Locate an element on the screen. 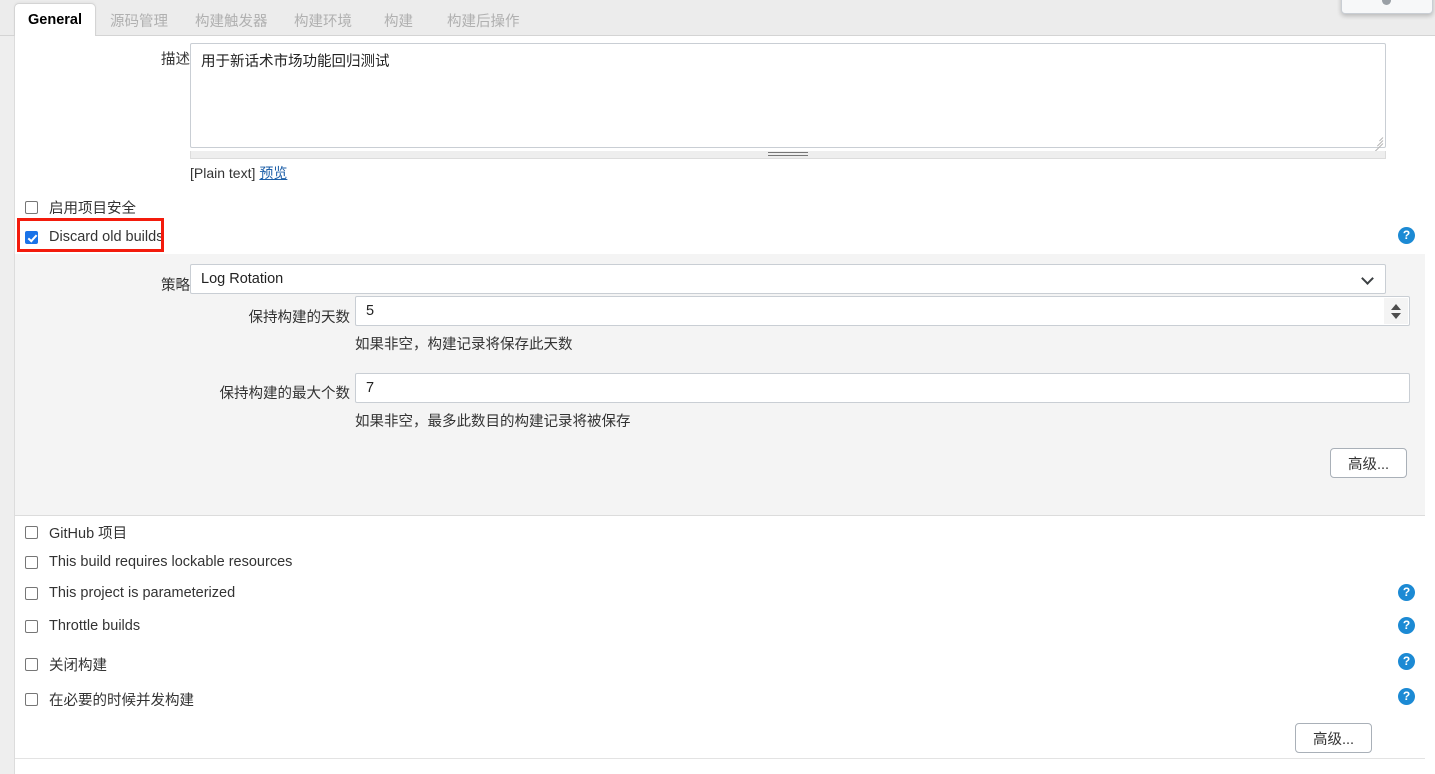 The image size is (1435, 774). checkbox-project-security is located at coordinates (31, 207).